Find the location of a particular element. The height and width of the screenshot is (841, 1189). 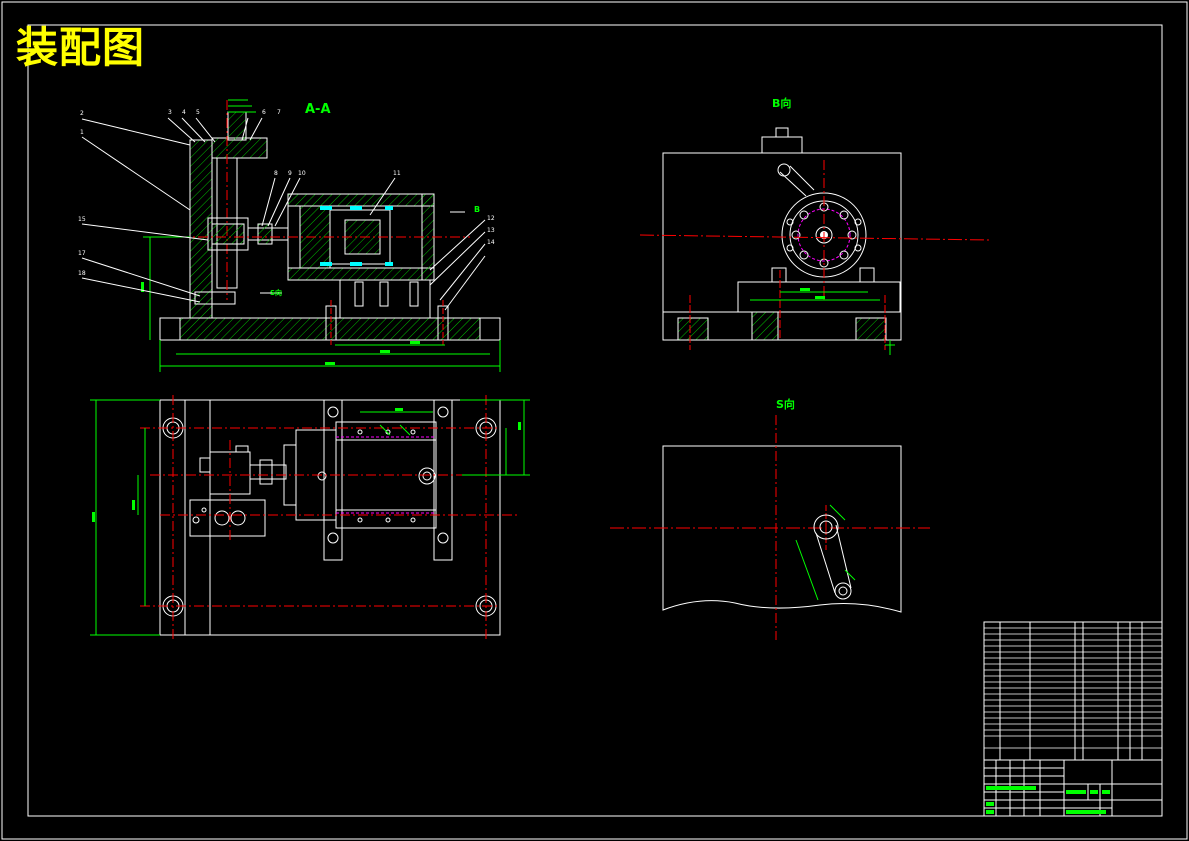

section-label: A-A is located at coordinates (318, 109).